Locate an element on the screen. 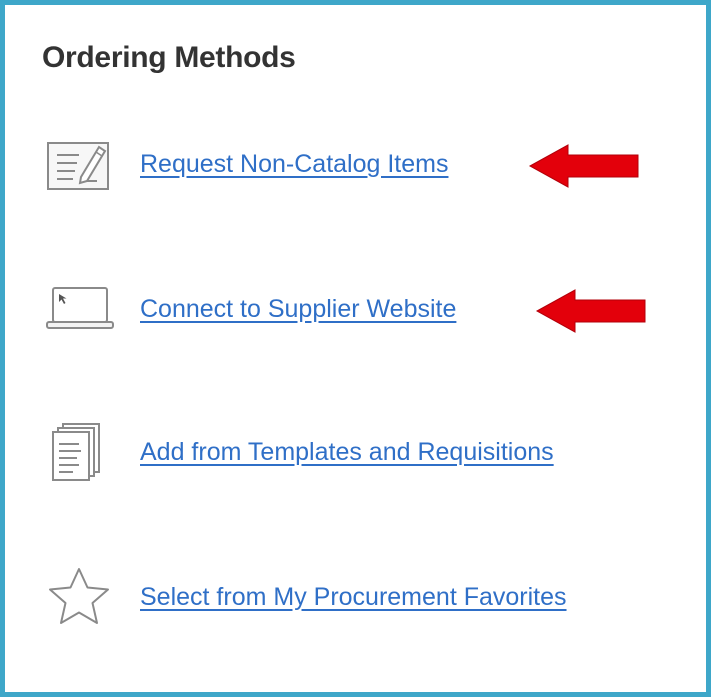 The width and height of the screenshot is (711, 697). method-select-favorites: Select from My Procurement Favorites is located at coordinates (365, 595).